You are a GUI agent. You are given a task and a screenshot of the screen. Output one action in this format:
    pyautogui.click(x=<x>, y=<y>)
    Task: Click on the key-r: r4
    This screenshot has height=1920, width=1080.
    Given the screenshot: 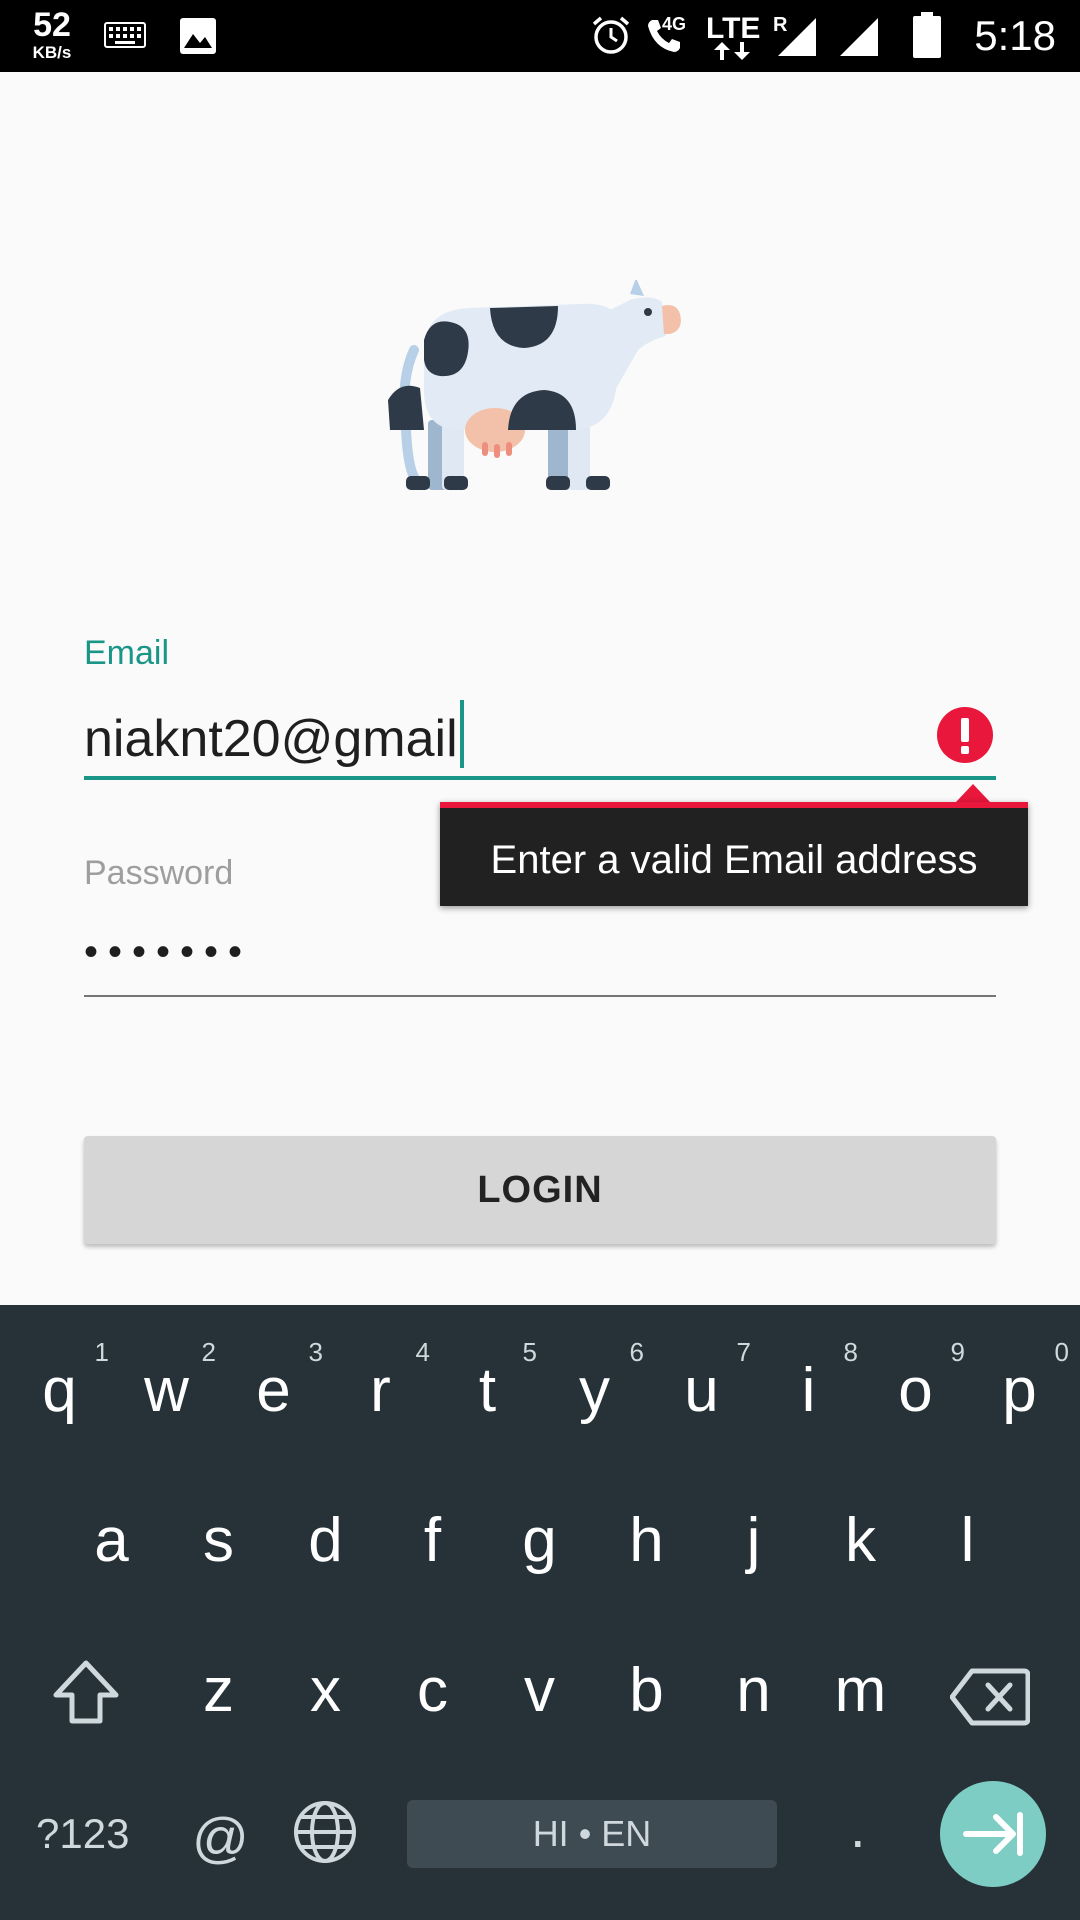 What is the action you would take?
    pyautogui.click(x=380, y=1381)
    